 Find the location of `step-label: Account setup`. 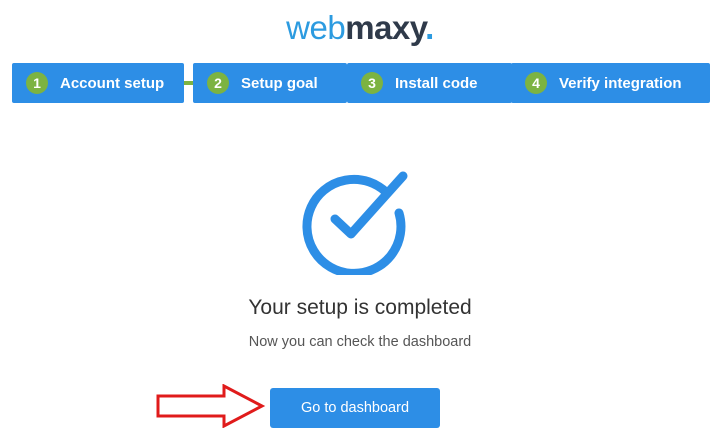

step-label: Account setup is located at coordinates (112, 83).